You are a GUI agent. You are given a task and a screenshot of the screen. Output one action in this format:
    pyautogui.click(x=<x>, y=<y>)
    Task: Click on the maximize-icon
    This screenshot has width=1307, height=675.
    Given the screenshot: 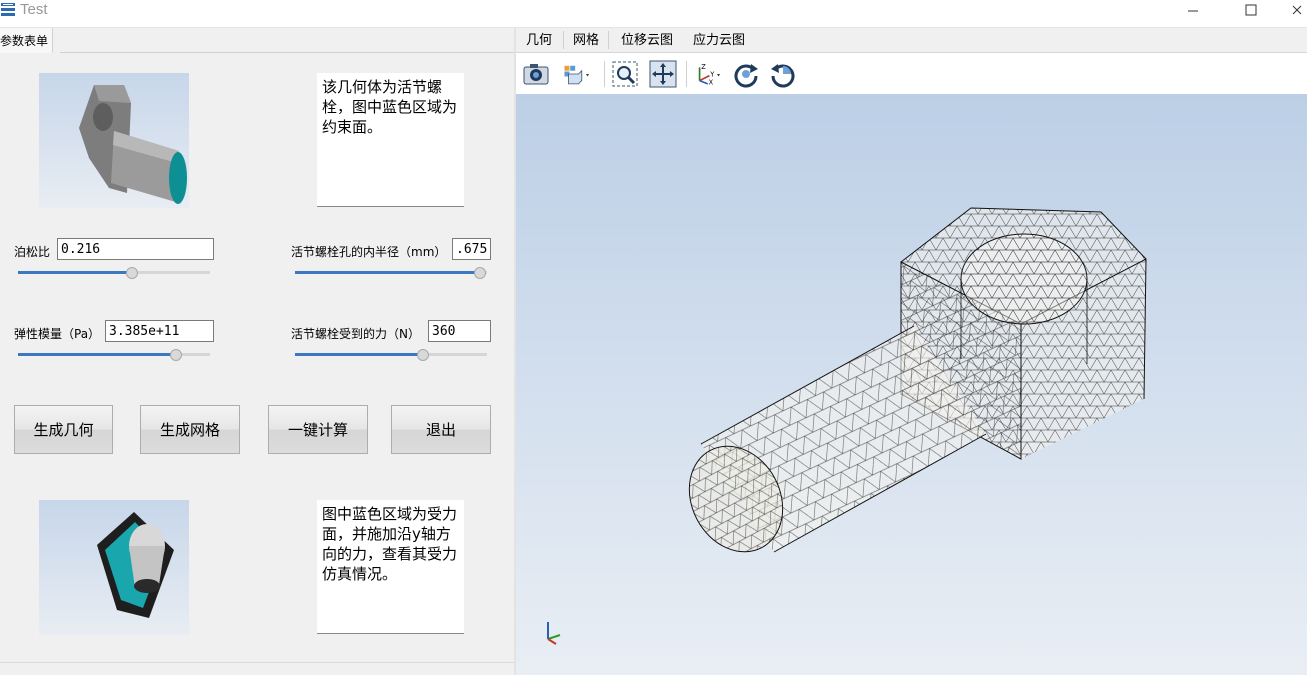 What is the action you would take?
    pyautogui.click(x=1251, y=10)
    